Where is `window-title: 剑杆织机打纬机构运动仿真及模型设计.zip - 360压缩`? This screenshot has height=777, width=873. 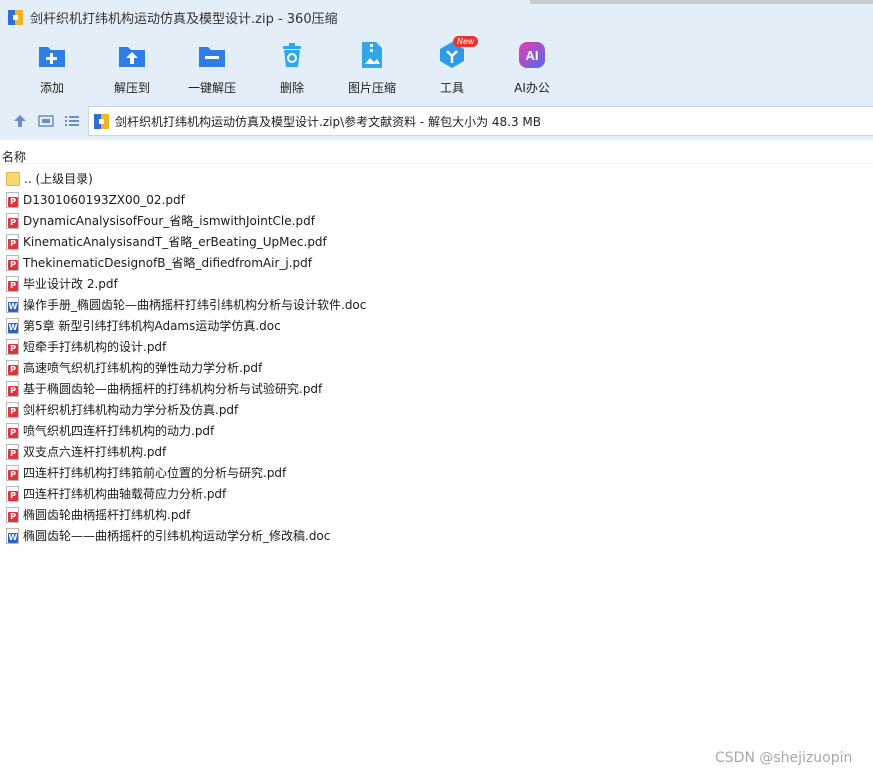 window-title: 剑杆织机打纬机构运动仿真及模型设计.zip - 360压缩 is located at coordinates (184, 19).